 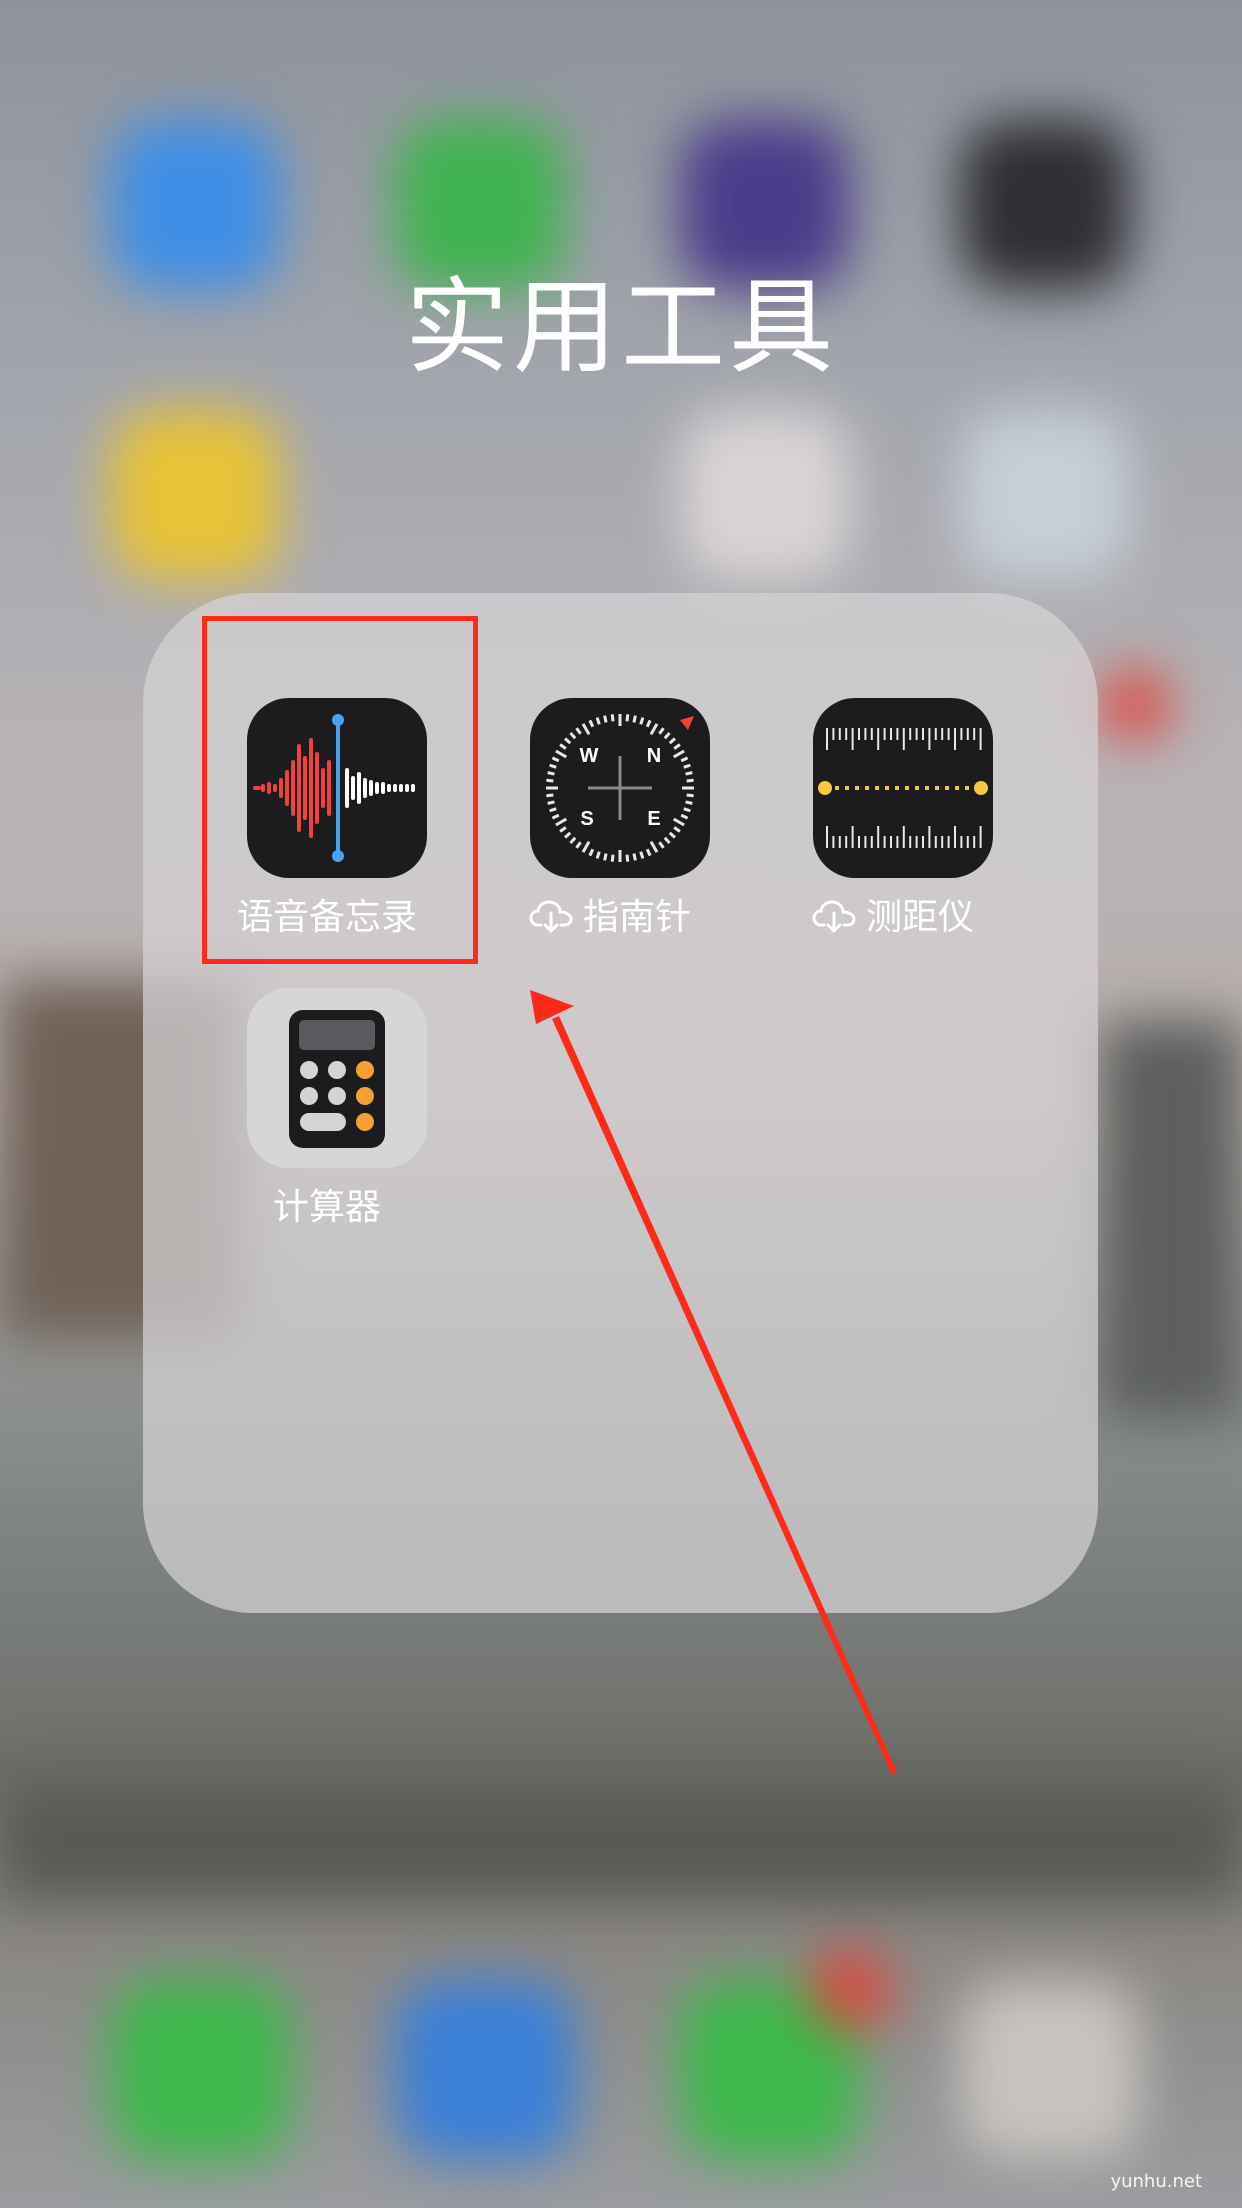 I want to click on app-calculator: 计算器, so click(x=327, y=1123).